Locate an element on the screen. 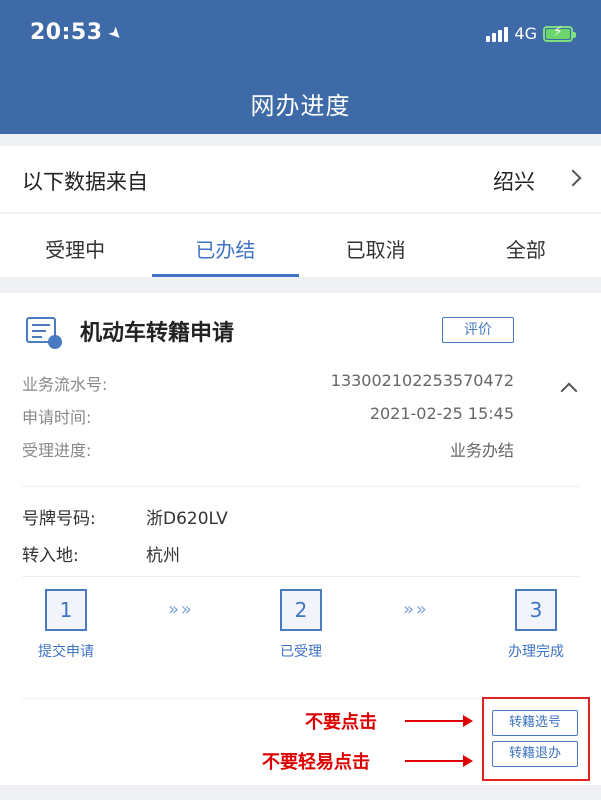  tab-all: 全部 is located at coordinates (526, 245).